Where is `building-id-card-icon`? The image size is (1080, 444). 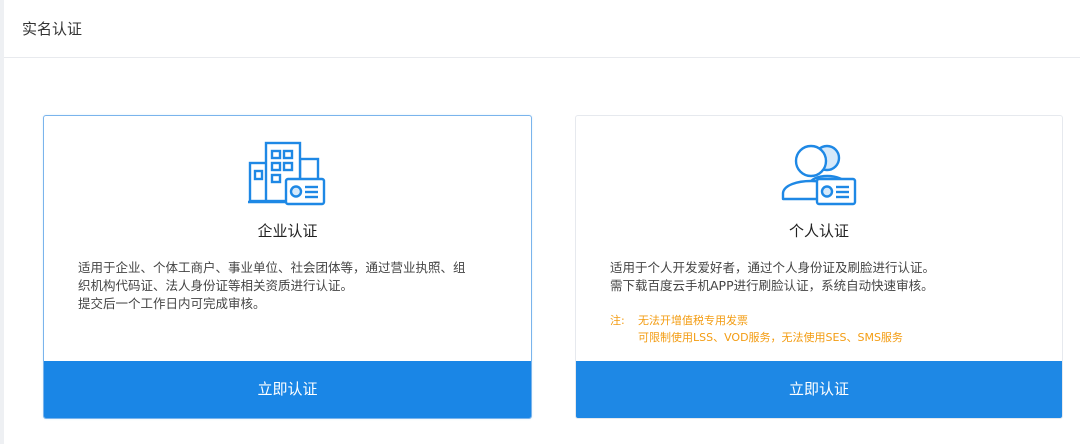
building-id-card-icon is located at coordinates (287, 173).